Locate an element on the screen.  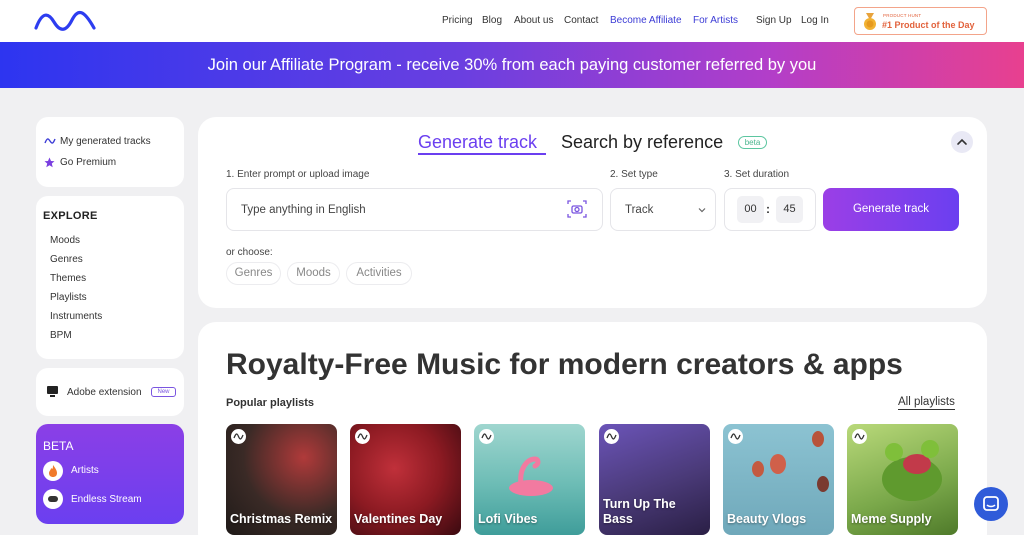
playlist-name: Turn Up The Bass is located at coordinates (639, 511).